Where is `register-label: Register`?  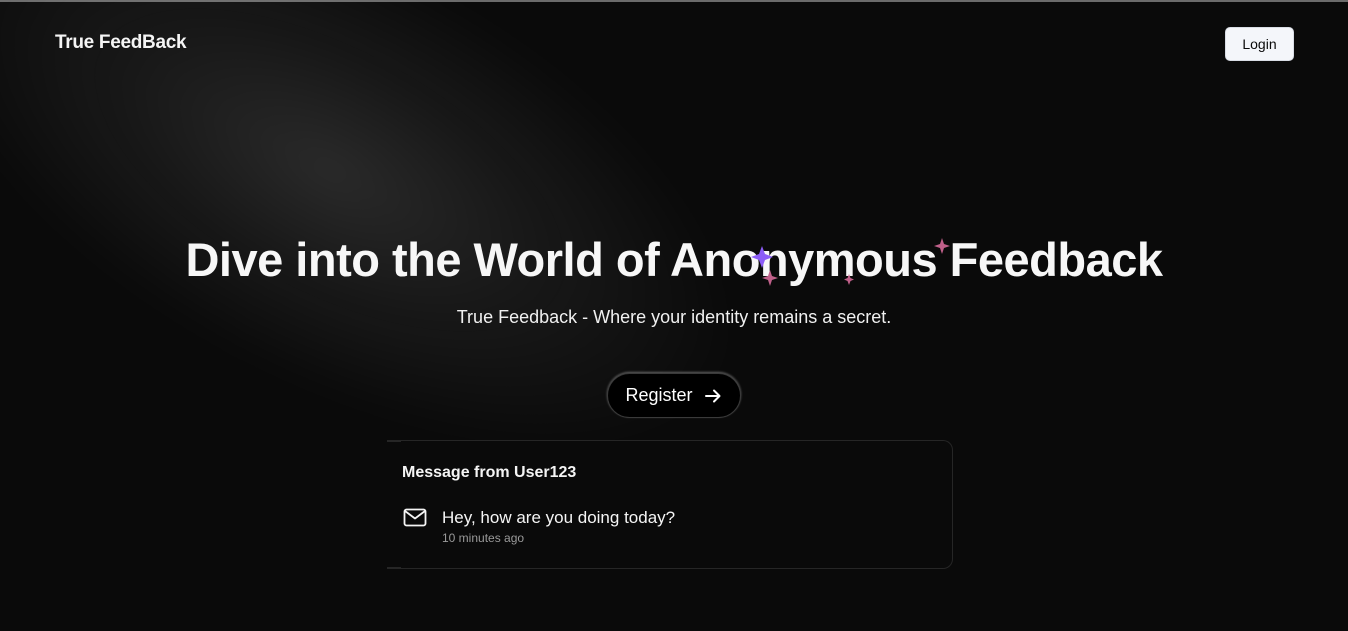
register-label: Register is located at coordinates (659, 395).